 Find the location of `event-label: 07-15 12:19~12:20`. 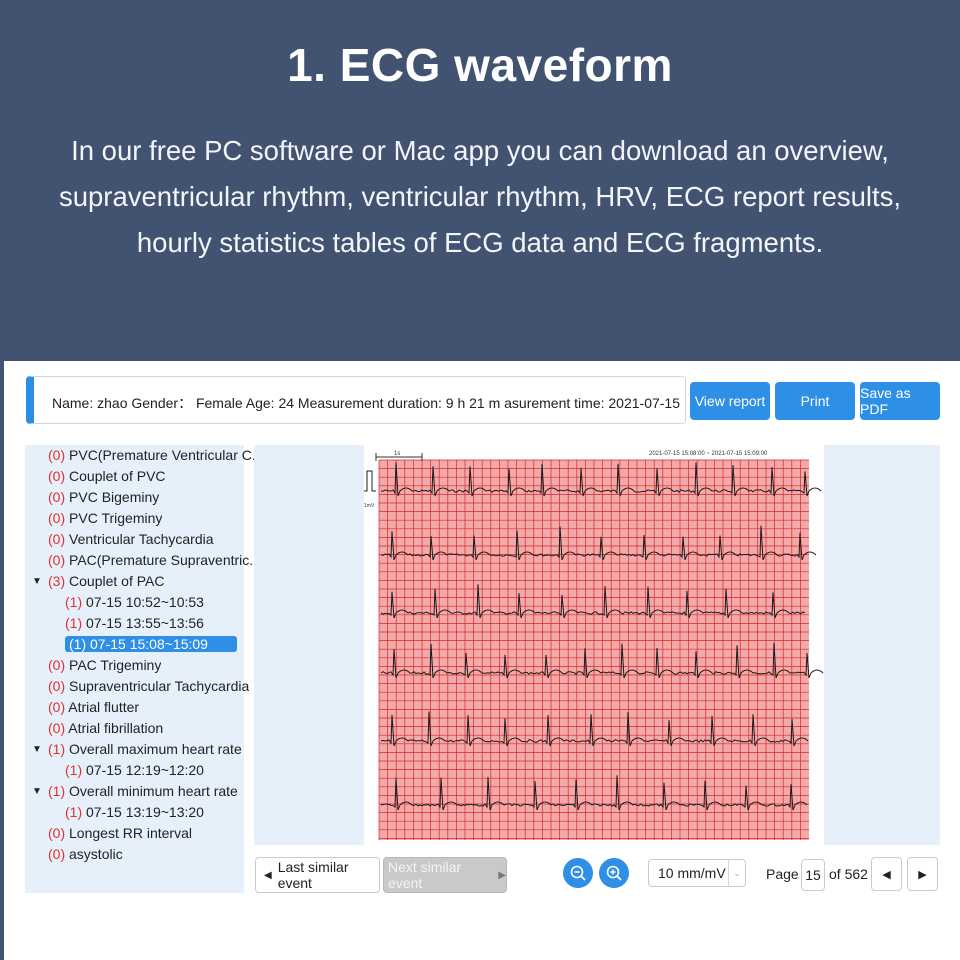

event-label: 07-15 12:19~12:20 is located at coordinates (143, 770).